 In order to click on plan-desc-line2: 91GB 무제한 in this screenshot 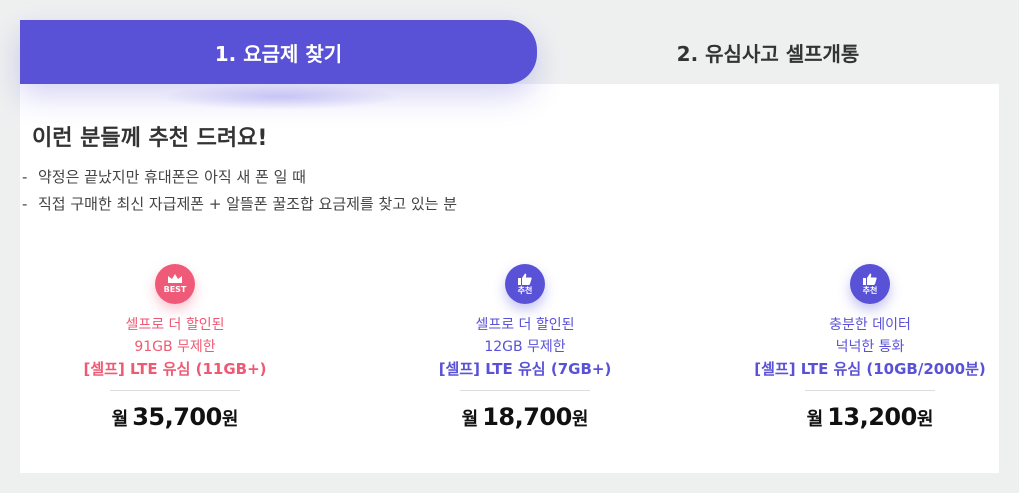, I will do `click(175, 347)`.